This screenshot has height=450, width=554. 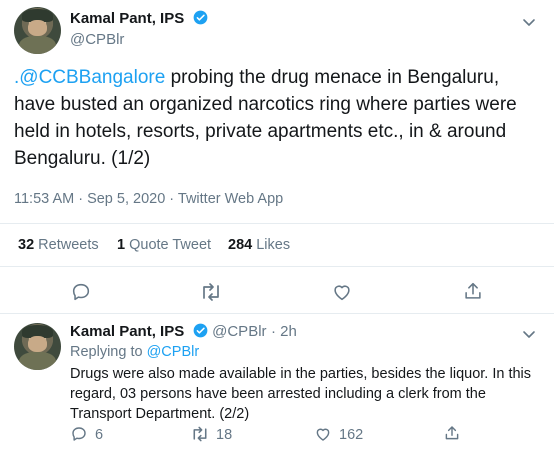 I want to click on avatar, so click(x=37, y=30).